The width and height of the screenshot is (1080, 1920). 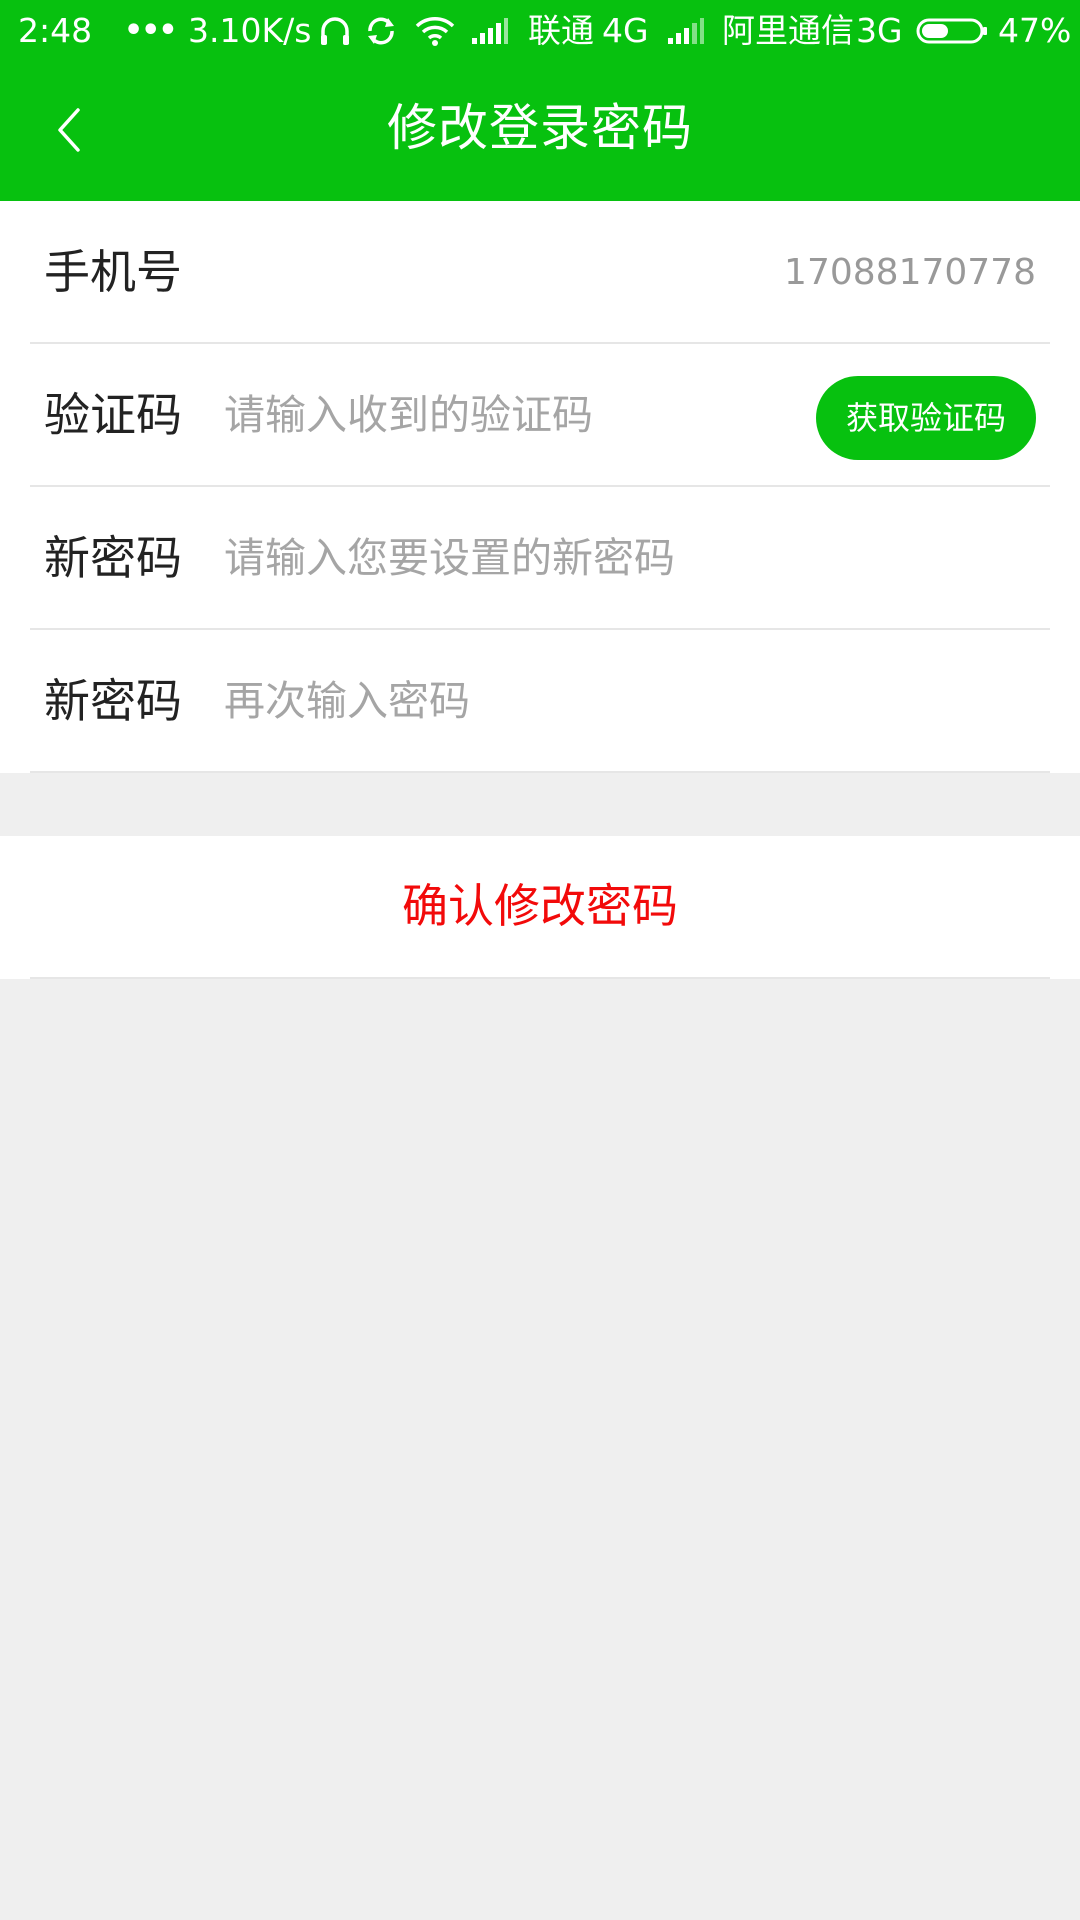 What do you see at coordinates (250, 30) in the screenshot?
I see `net-speed: 3.10K/s` at bounding box center [250, 30].